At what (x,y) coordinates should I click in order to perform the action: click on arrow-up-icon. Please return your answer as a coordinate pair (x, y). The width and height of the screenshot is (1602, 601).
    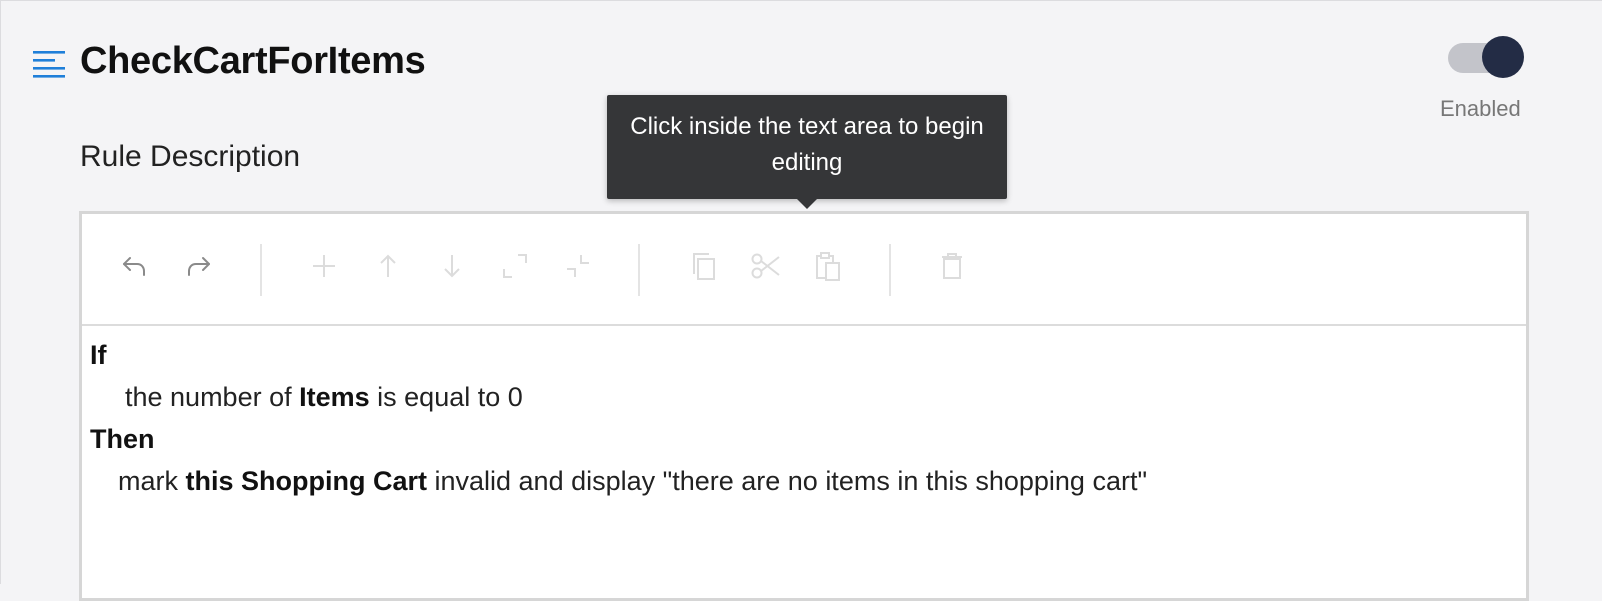
    Looking at the image, I should click on (388, 265).